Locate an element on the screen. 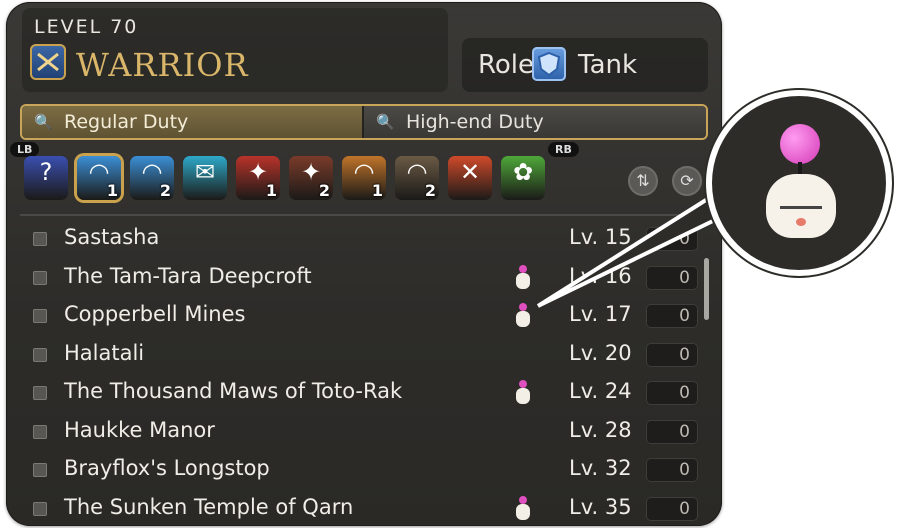 The width and height of the screenshot is (900, 528). category-trials-2-icon: ✦ 2 is located at coordinates (311, 178).